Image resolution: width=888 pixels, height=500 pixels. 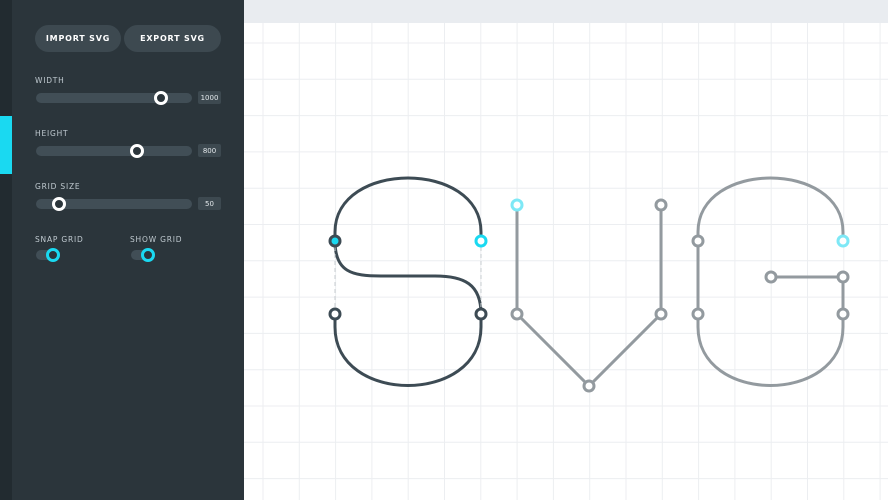 I want to click on import-svg-button: IMPORT SVG, so click(x=78, y=38).